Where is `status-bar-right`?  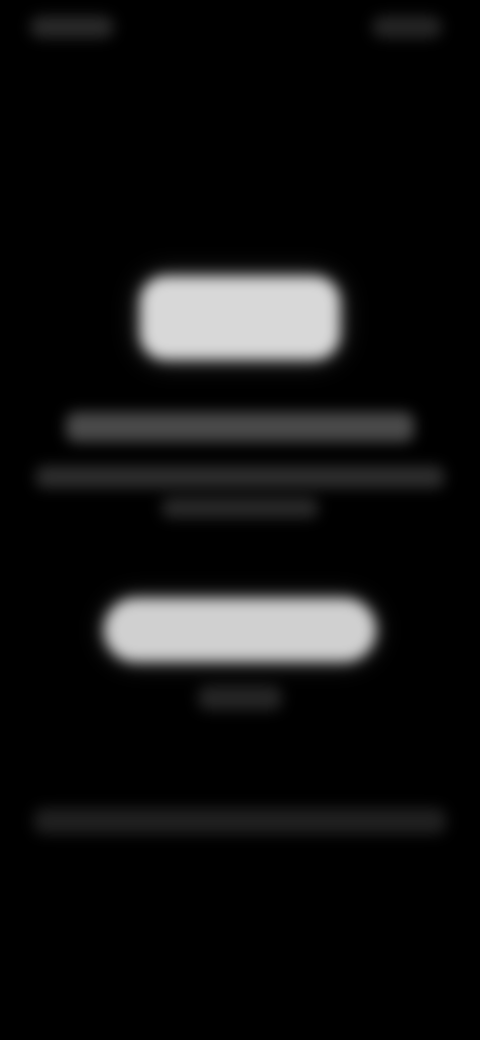 status-bar-right is located at coordinates (407, 27).